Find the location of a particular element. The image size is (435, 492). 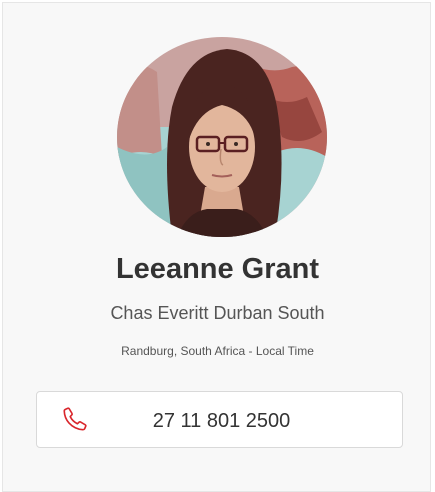

agent-location: Randburg, South Africa - Local Time is located at coordinates (217, 351).